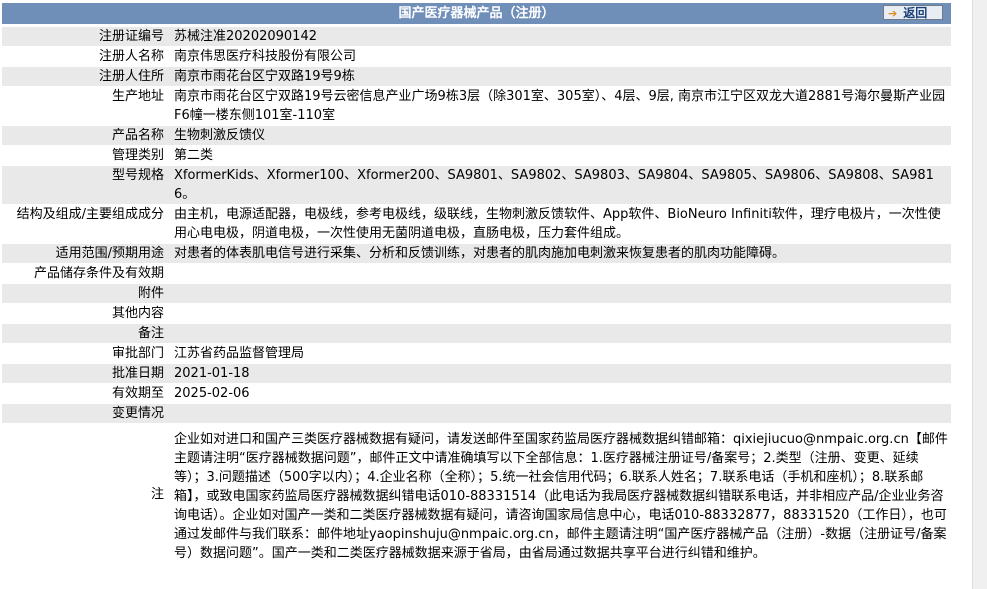 This screenshot has width=987, height=589. I want to click on field-label: 适用范围/预期用途, so click(85, 253).